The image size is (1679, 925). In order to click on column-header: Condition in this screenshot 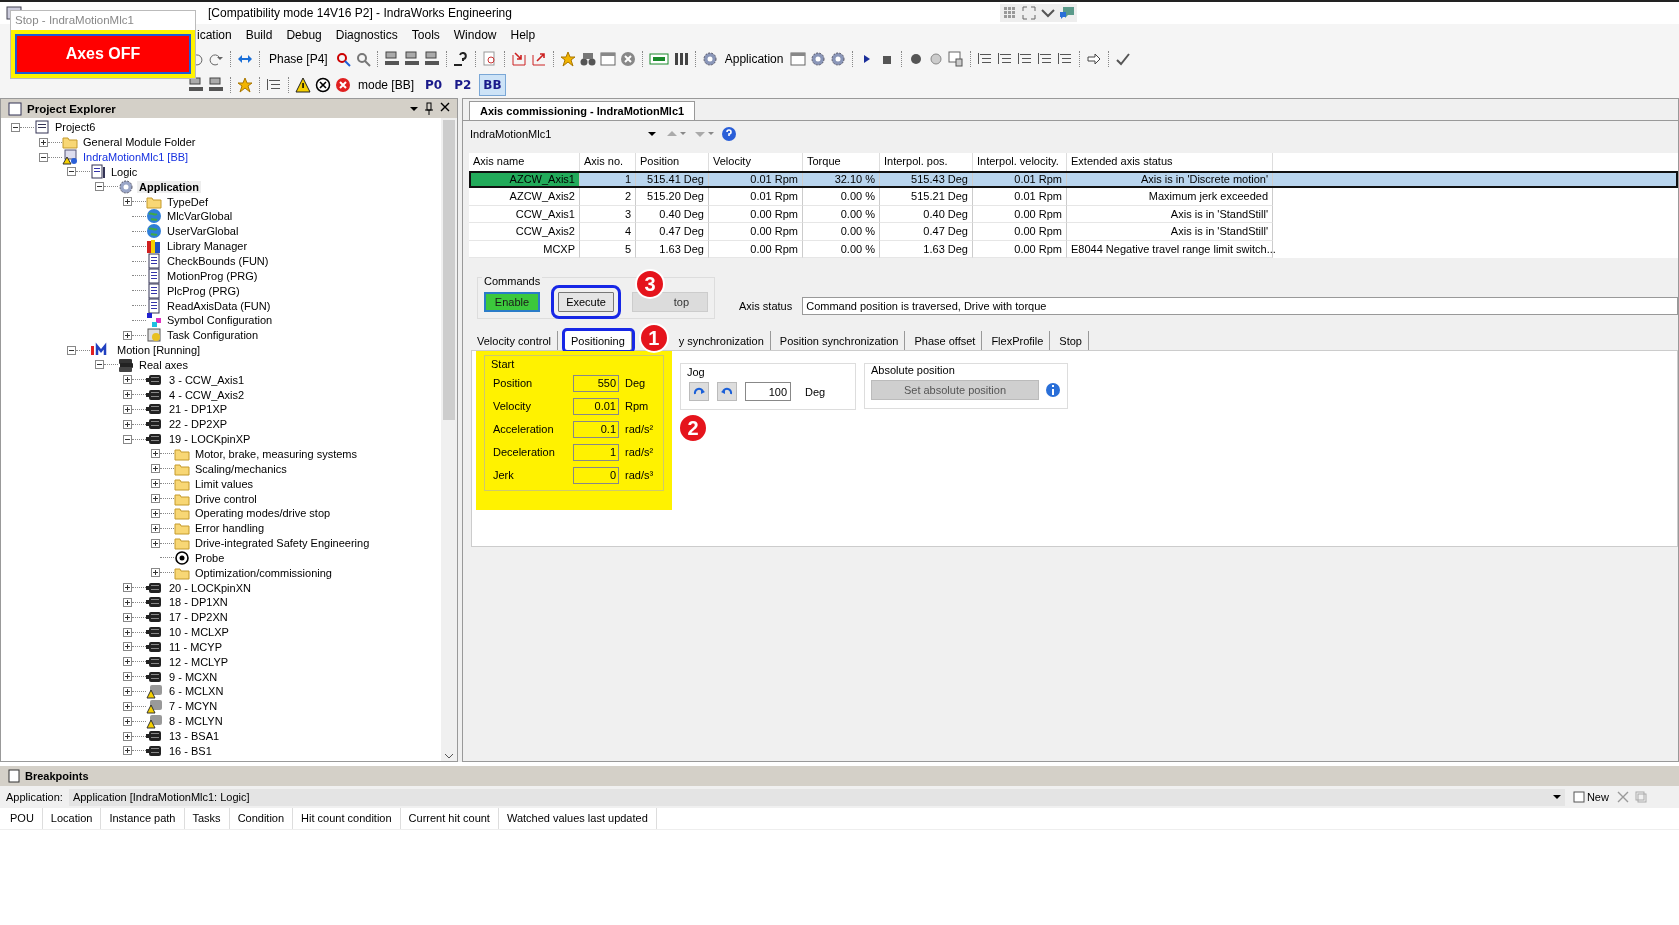, I will do `click(261, 818)`.